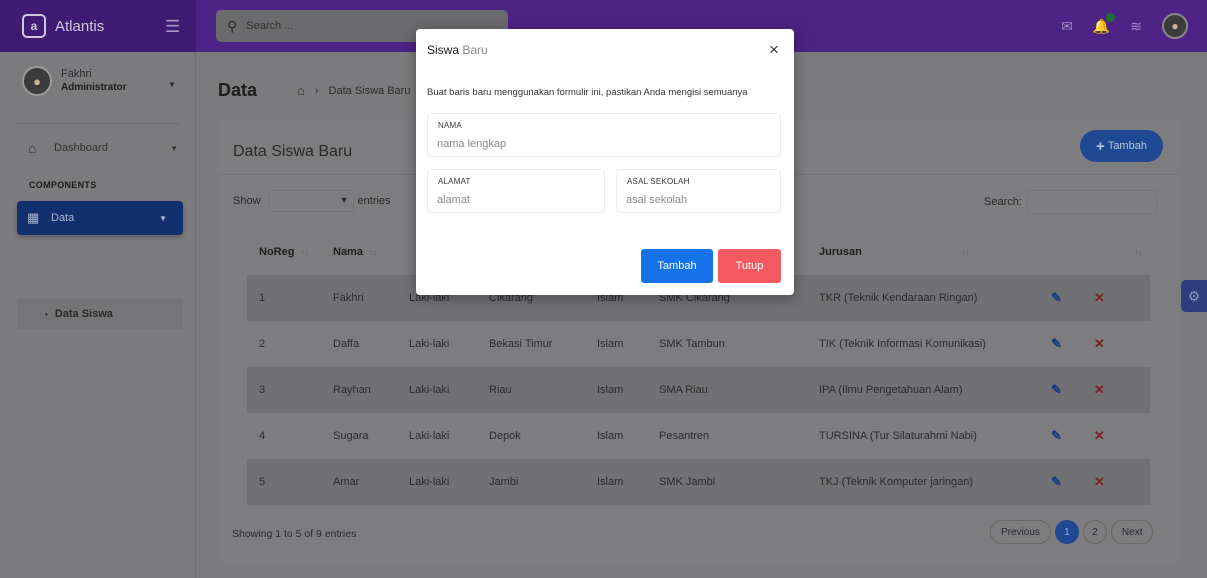 The width and height of the screenshot is (1207, 578). I want to click on cell-school: Pesantren, so click(684, 436).